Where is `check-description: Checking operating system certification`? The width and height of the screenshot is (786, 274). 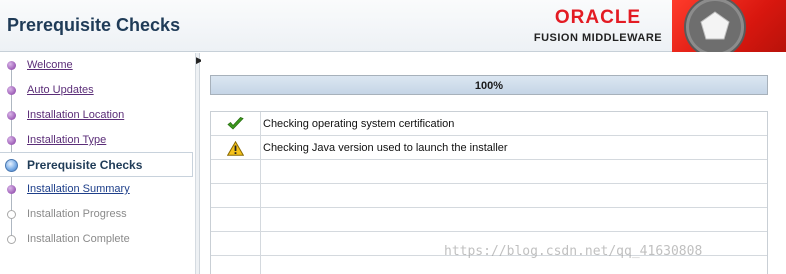
check-description: Checking operating system certification is located at coordinates (359, 124).